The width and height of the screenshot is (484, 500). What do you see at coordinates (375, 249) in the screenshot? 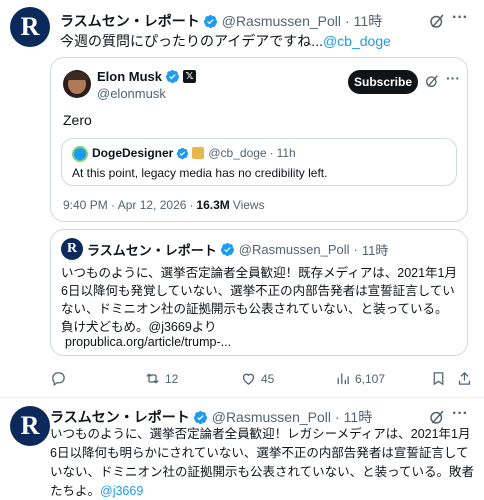
I see `quote2-time: 11時` at bounding box center [375, 249].